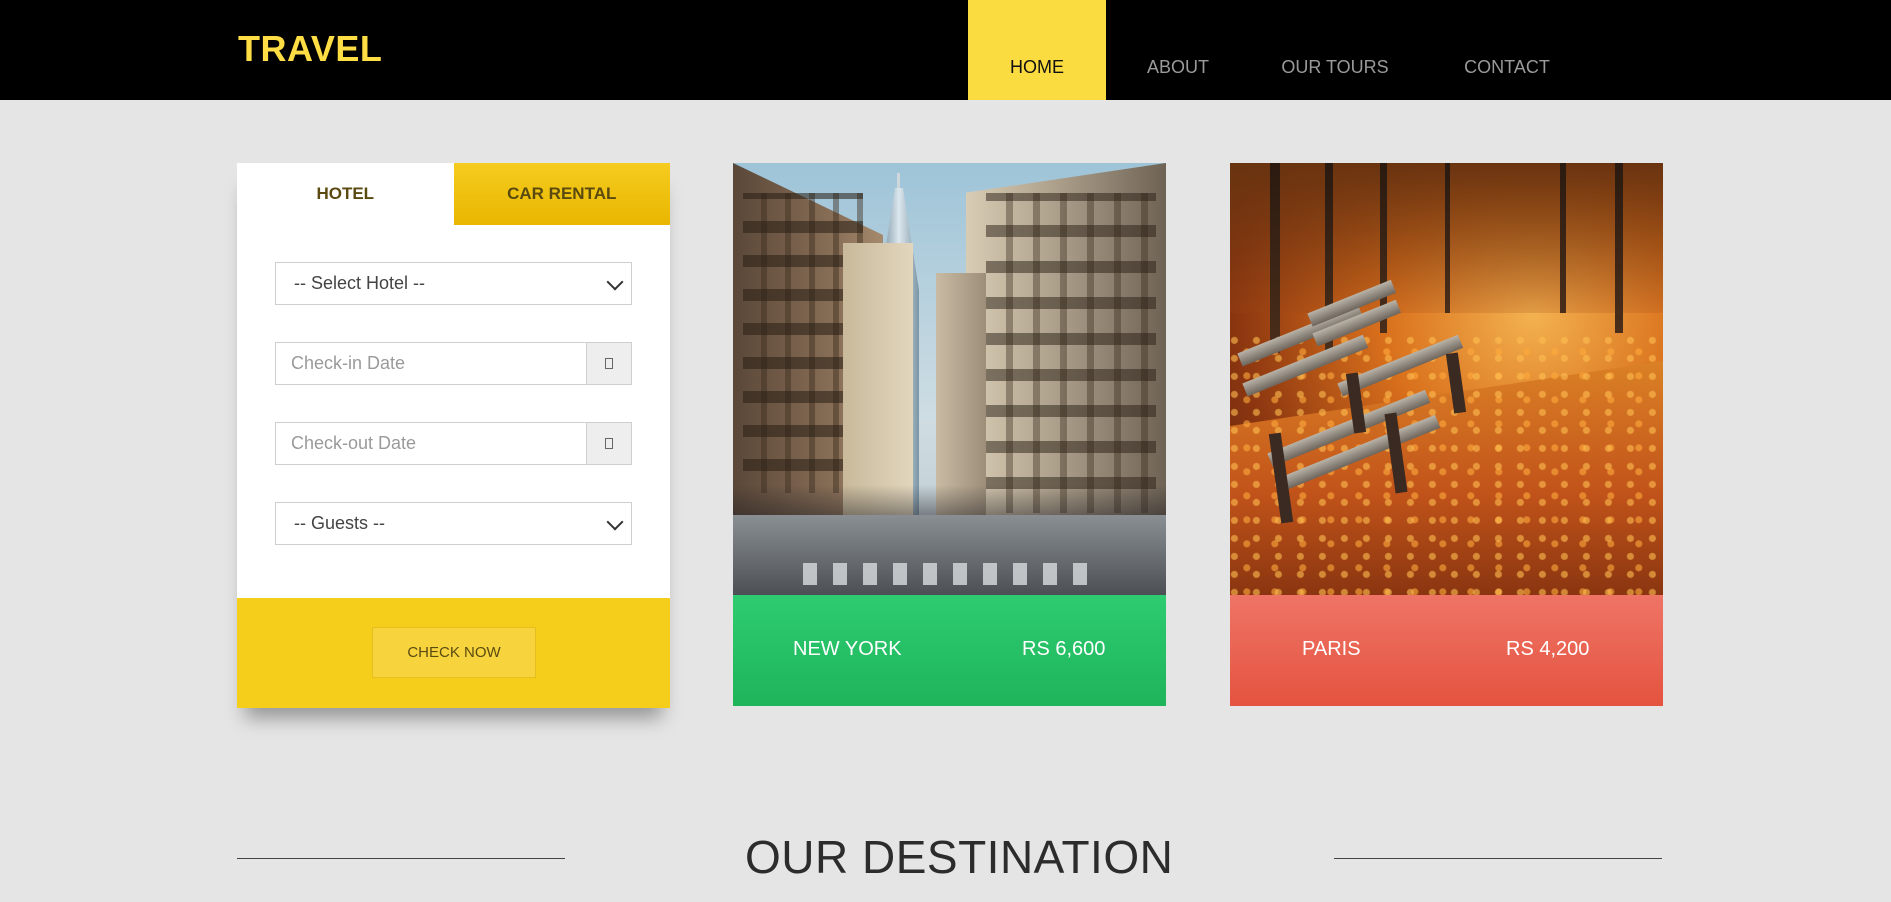 Image resolution: width=1891 pixels, height=902 pixels. Describe the element at coordinates (1548, 649) in the screenshot. I see `destination-price: RS 4,200` at that location.